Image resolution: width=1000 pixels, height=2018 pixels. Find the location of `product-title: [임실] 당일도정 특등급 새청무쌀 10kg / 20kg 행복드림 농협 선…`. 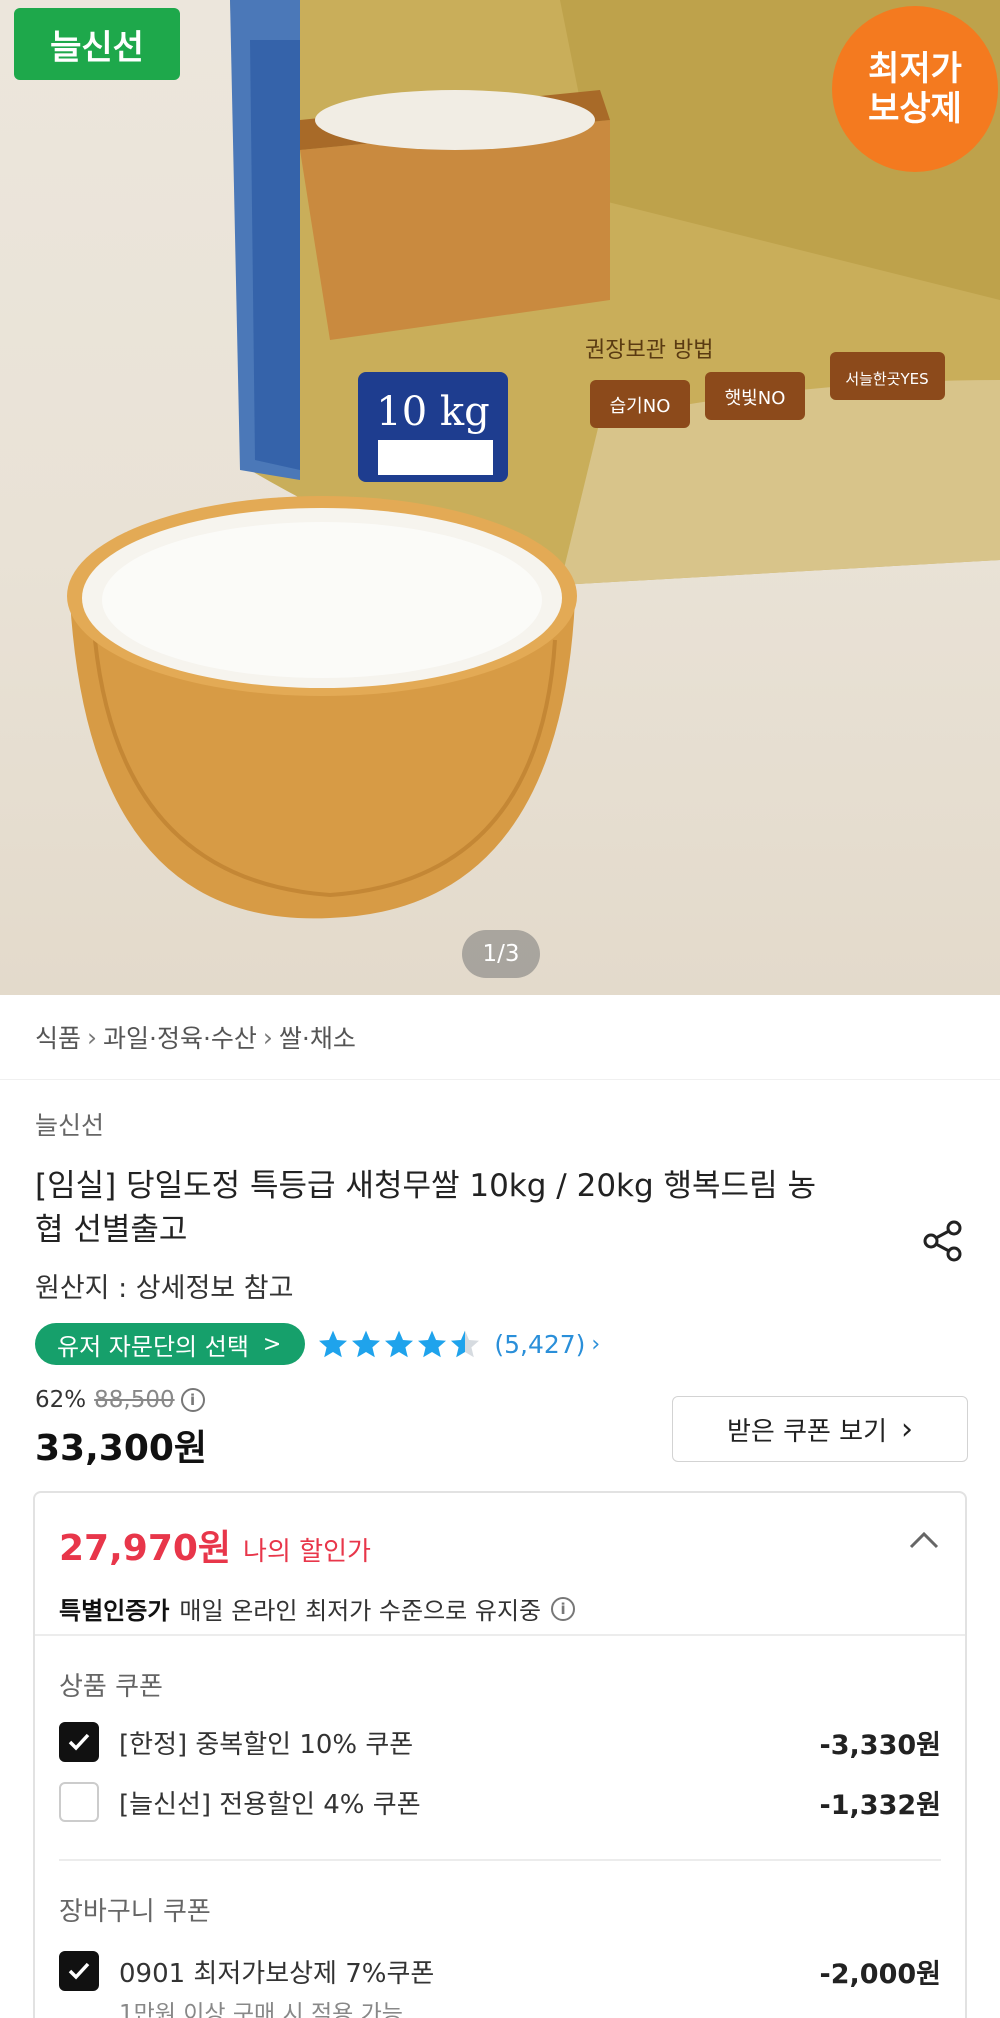

product-title: [임실] 당일도정 특등급 새청무쌀 10kg / 20kg 행복드림 농협 선… is located at coordinates (425, 1208).